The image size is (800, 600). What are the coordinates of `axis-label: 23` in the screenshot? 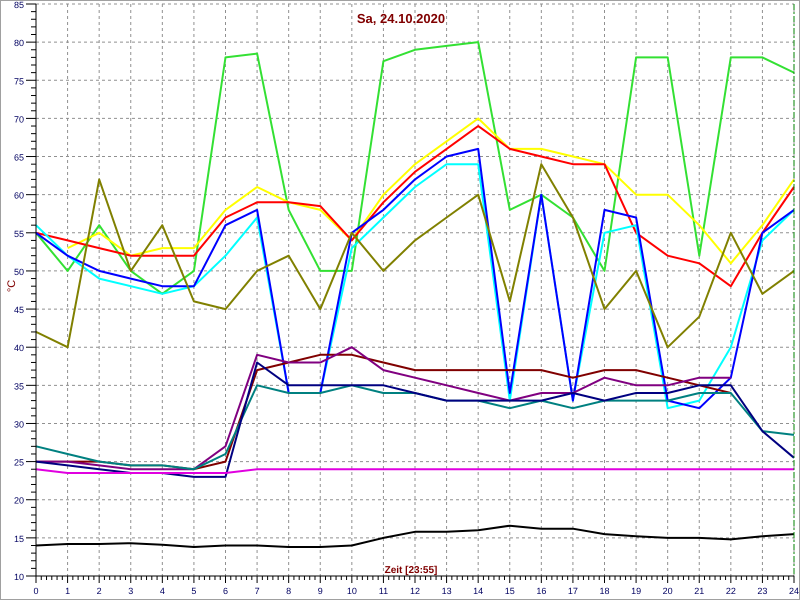 It's located at (762, 591).